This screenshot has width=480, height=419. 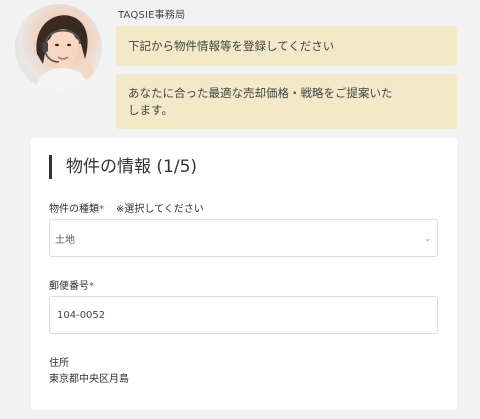 I want to click on chevron-down-icon: ⌄, so click(x=427, y=238).